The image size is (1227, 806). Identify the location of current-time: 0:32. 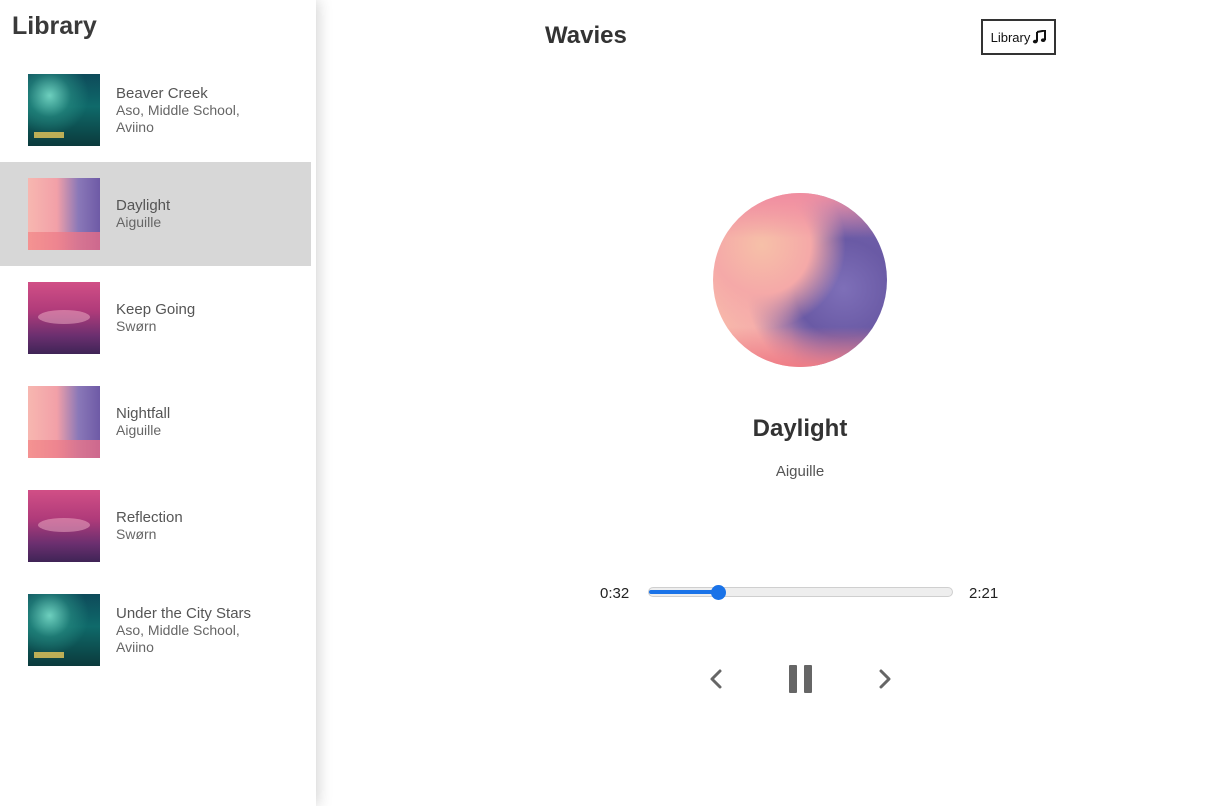
(615, 593).